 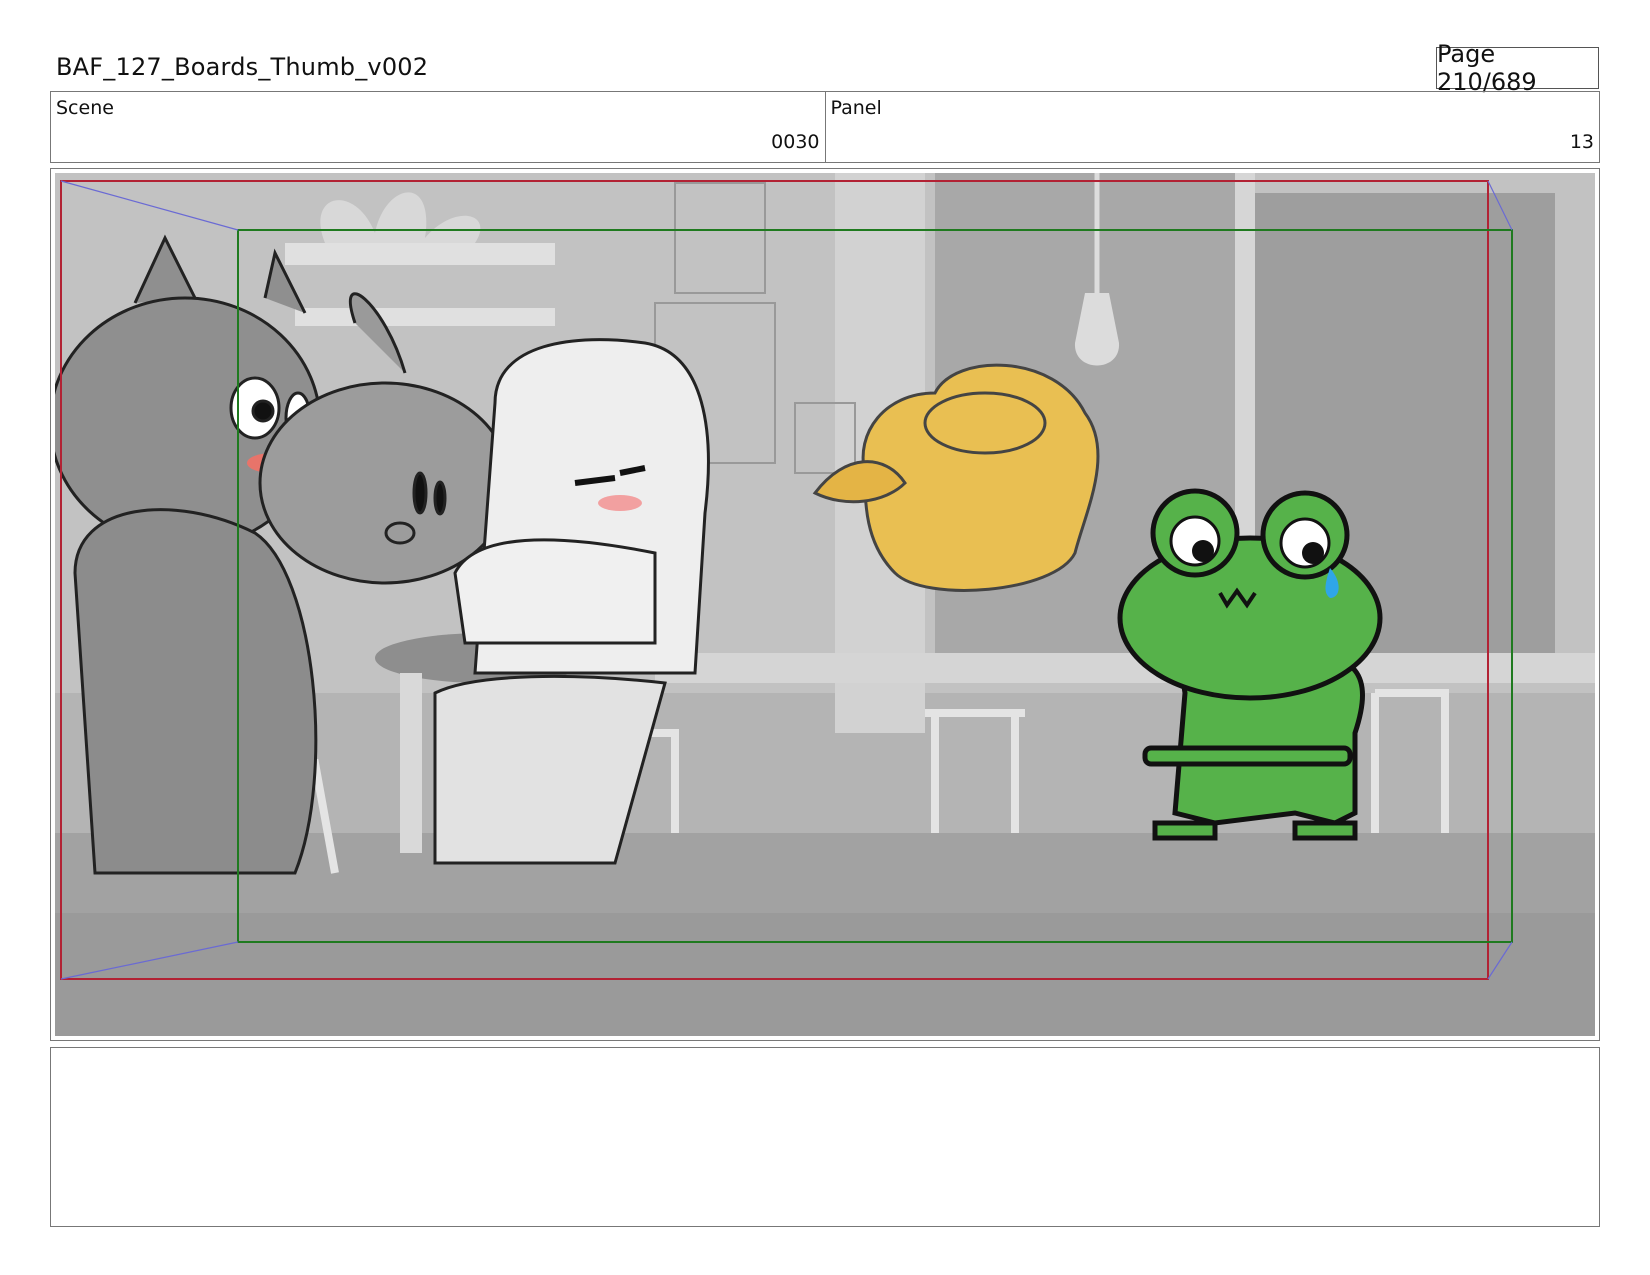 I want to click on scene-value: 0030, so click(x=795, y=142).